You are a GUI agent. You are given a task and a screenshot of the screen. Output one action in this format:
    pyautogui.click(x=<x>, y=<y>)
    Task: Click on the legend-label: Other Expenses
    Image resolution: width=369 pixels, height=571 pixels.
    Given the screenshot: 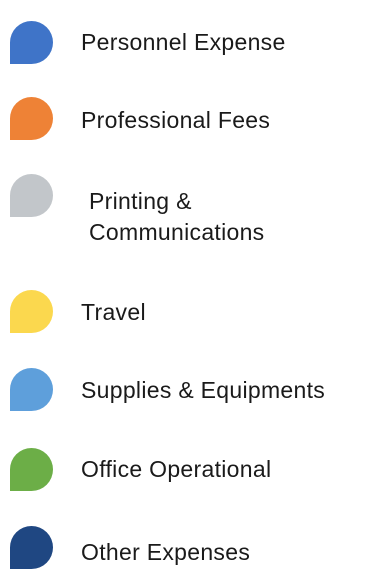 What is the action you would take?
    pyautogui.click(x=166, y=552)
    